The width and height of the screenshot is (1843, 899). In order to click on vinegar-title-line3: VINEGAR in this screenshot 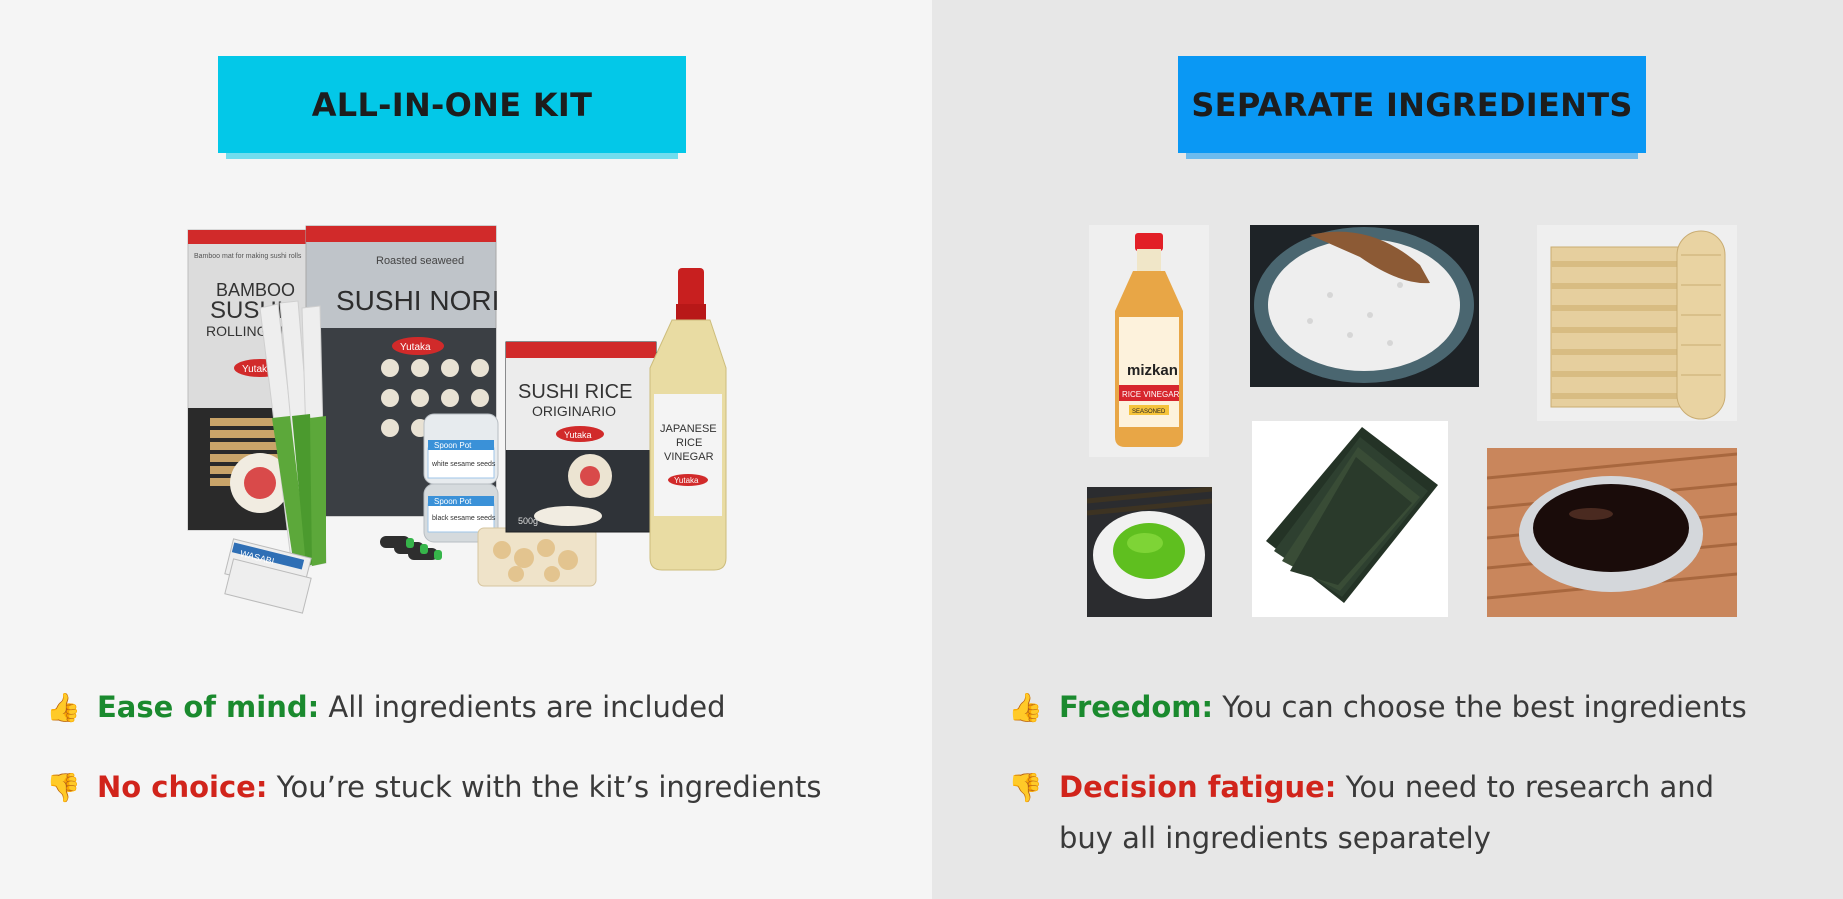, I will do `click(689, 457)`.